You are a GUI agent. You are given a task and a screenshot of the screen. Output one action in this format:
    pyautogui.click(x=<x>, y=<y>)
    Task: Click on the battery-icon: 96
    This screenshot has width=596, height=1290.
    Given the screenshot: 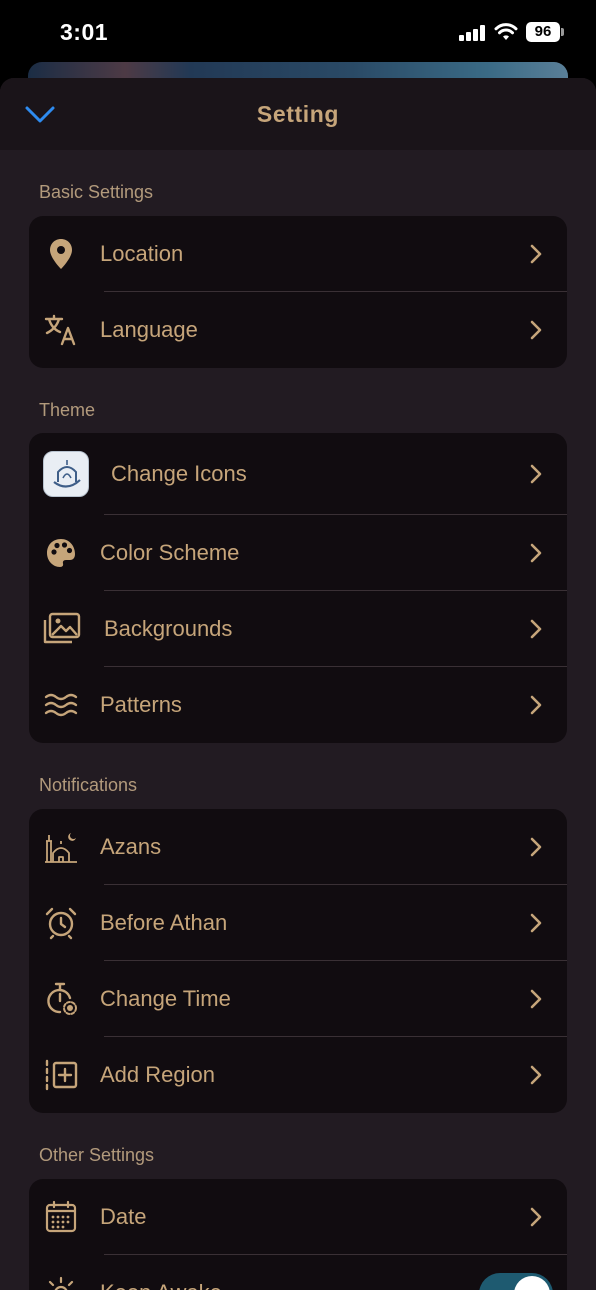 What is the action you would take?
    pyautogui.click(x=545, y=32)
    